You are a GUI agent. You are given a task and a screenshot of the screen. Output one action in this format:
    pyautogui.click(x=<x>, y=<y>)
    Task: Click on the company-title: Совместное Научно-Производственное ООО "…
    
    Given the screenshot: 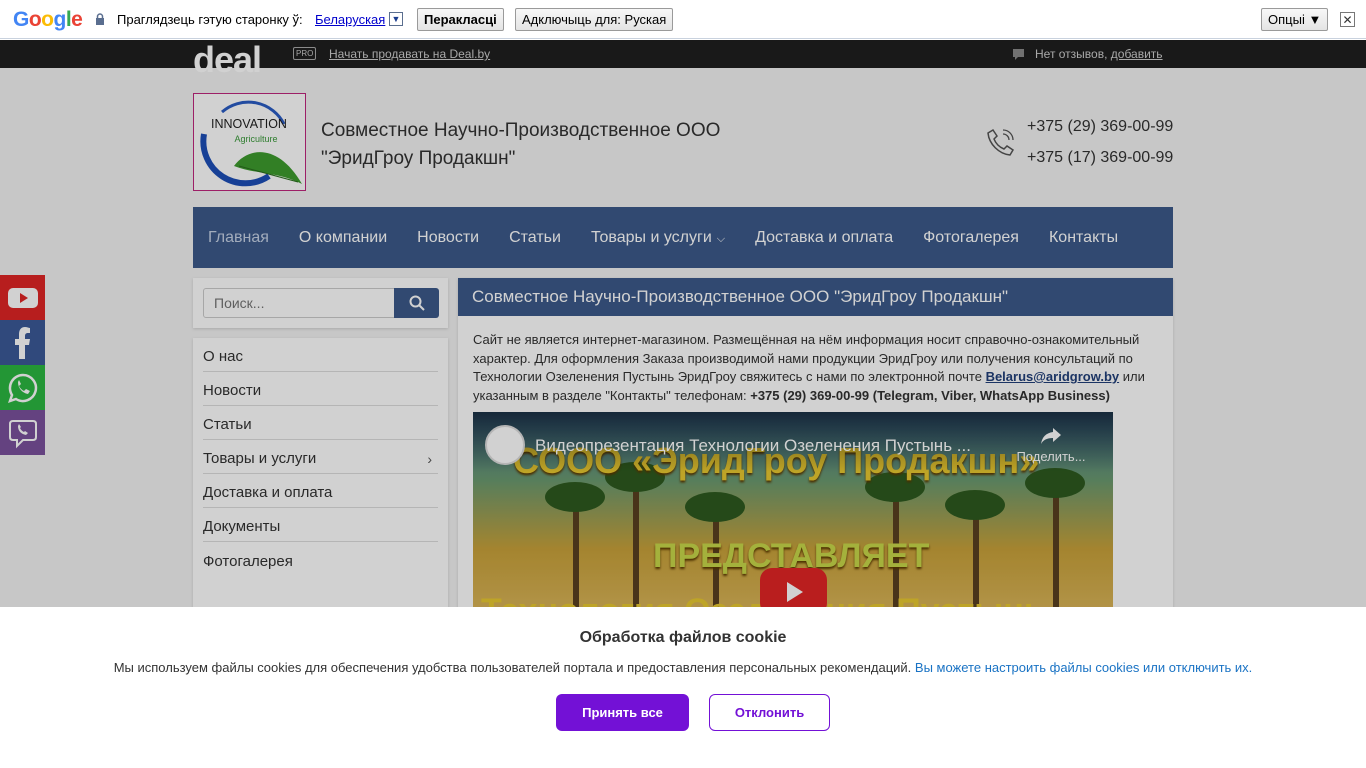 What is the action you would take?
    pyautogui.click(x=521, y=144)
    